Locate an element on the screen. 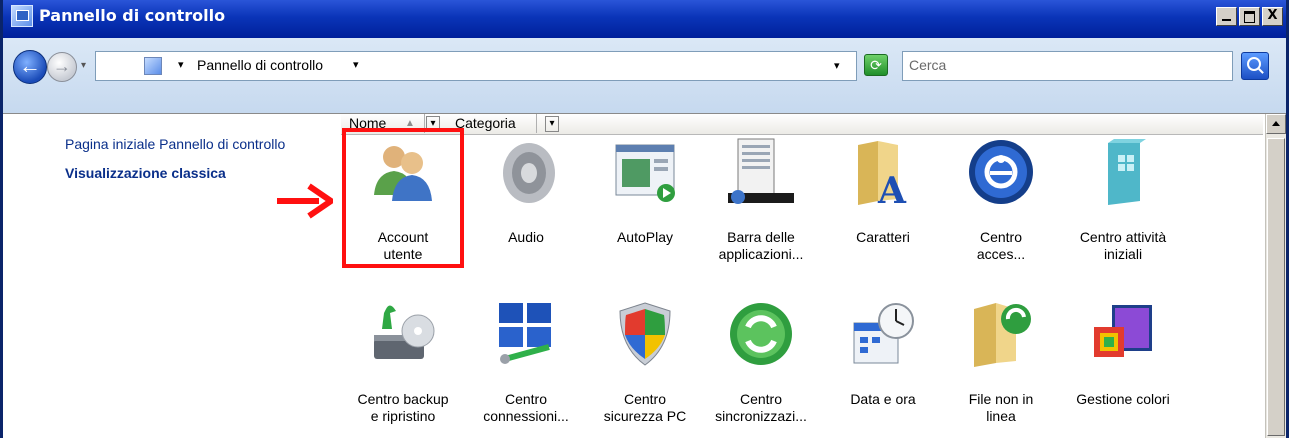 Image resolution: width=1289 pixels, height=438 pixels. users-icon is located at coordinates (403, 172).